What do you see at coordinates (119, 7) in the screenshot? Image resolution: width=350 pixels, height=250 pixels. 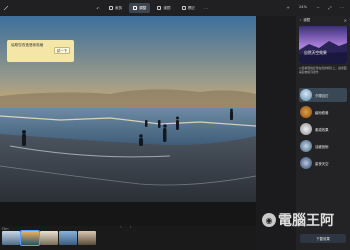 I see `tool-crop-label: 裁剪` at bounding box center [119, 7].